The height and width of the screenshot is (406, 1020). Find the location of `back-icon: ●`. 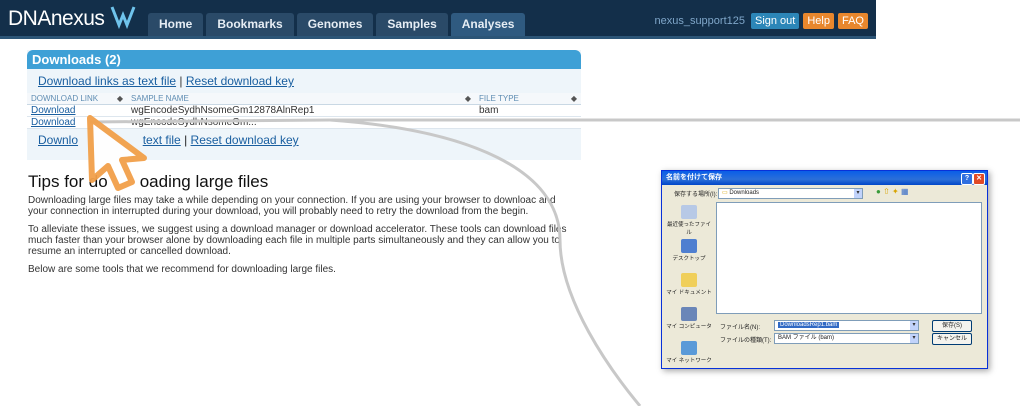

back-icon: ● is located at coordinates (878, 191).